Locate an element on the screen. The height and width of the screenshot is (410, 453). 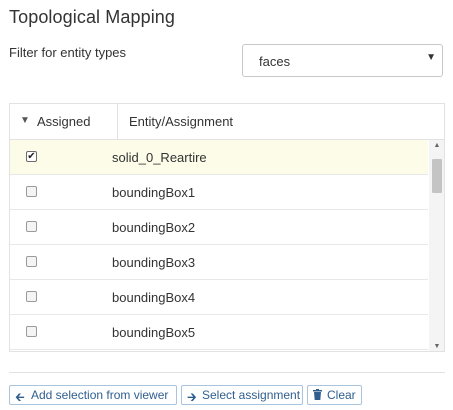
clear-button: Clear is located at coordinates (334, 395).